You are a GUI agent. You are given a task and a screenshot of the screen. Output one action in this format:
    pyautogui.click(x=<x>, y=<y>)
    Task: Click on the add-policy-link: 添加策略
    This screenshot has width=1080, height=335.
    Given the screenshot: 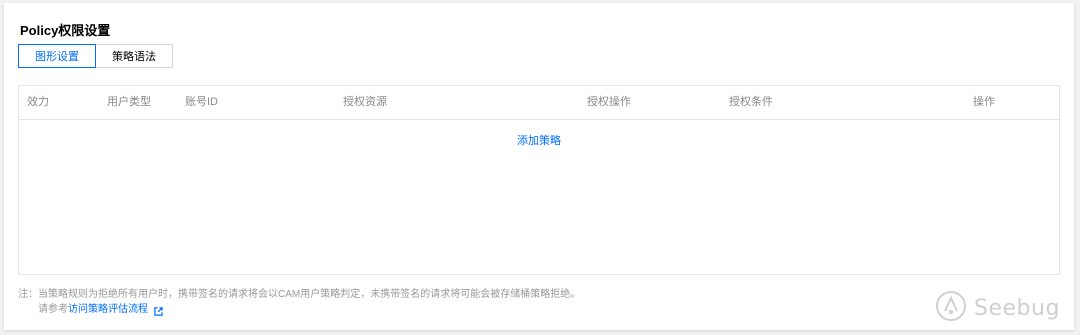 What is the action you would take?
    pyautogui.click(x=539, y=140)
    